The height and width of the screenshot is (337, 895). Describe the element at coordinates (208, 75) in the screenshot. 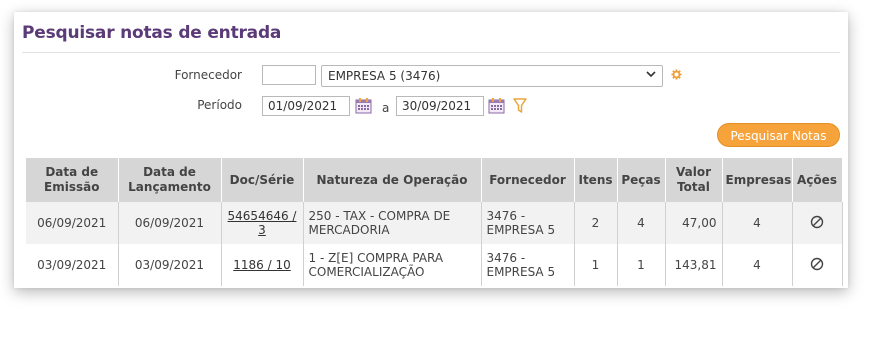

I see `fornecedor-label: Fornecedor` at that location.